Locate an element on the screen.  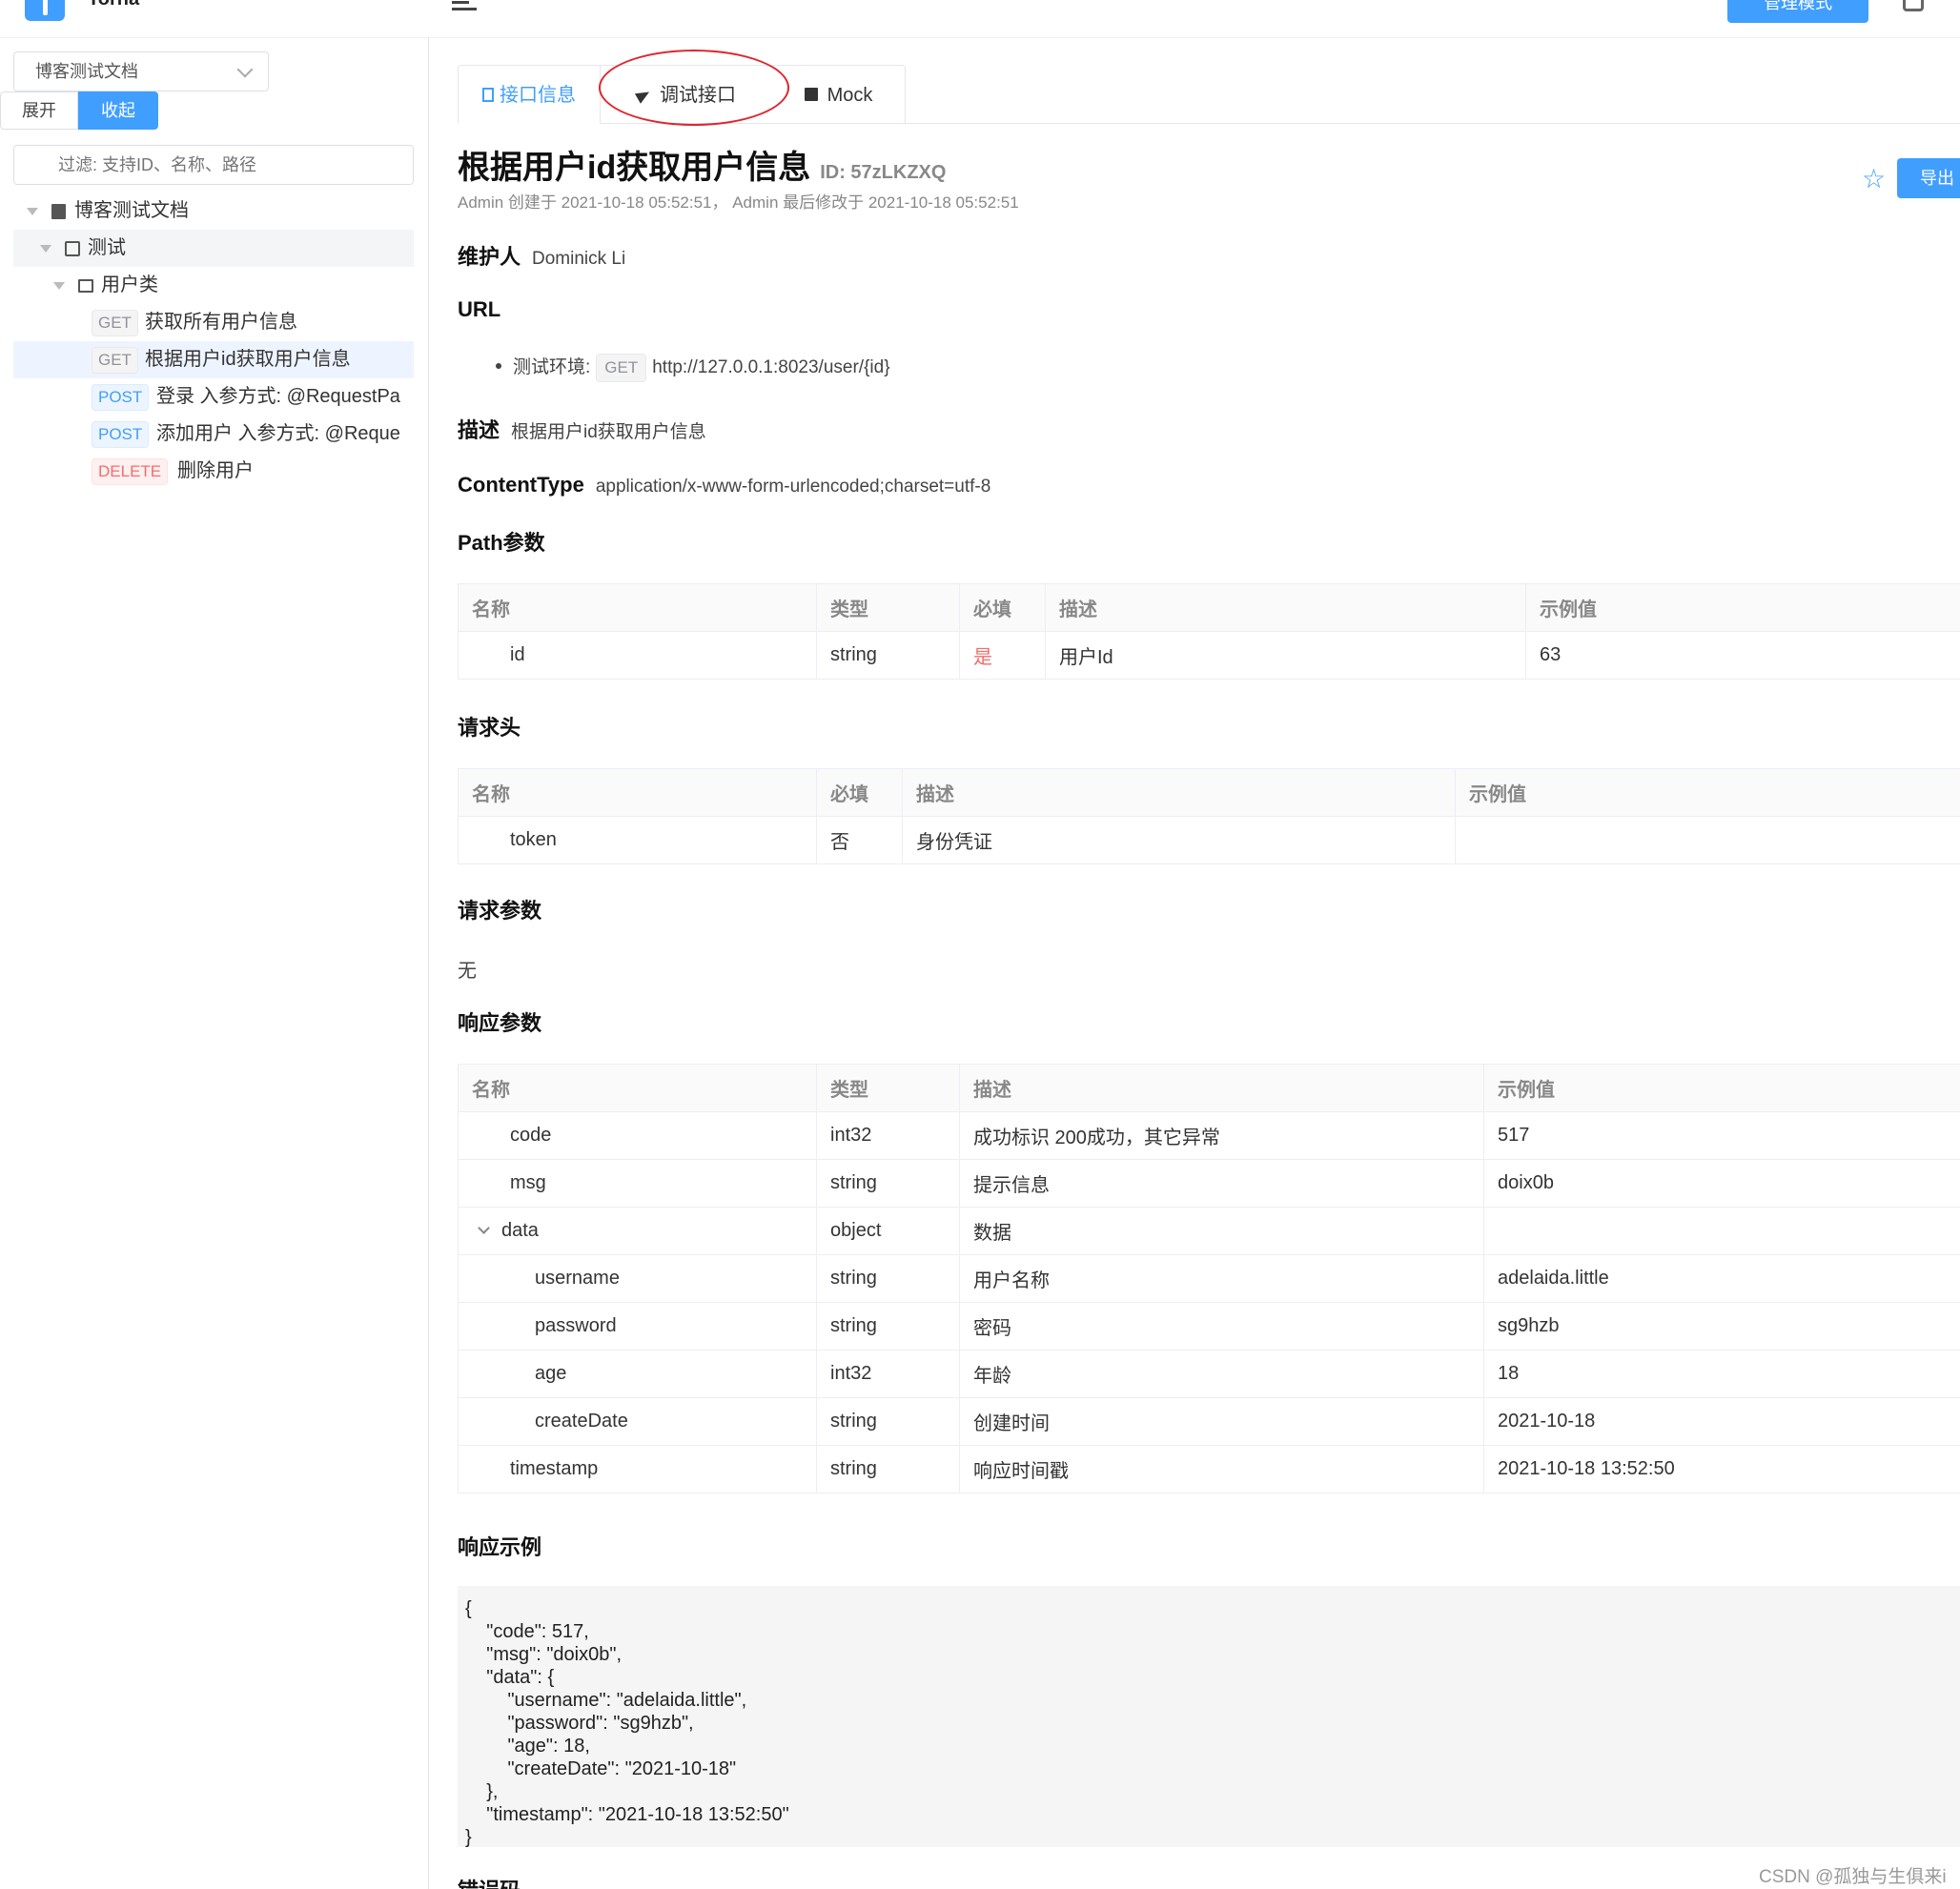
tab-info-label: 接口信息 is located at coordinates (538, 96).